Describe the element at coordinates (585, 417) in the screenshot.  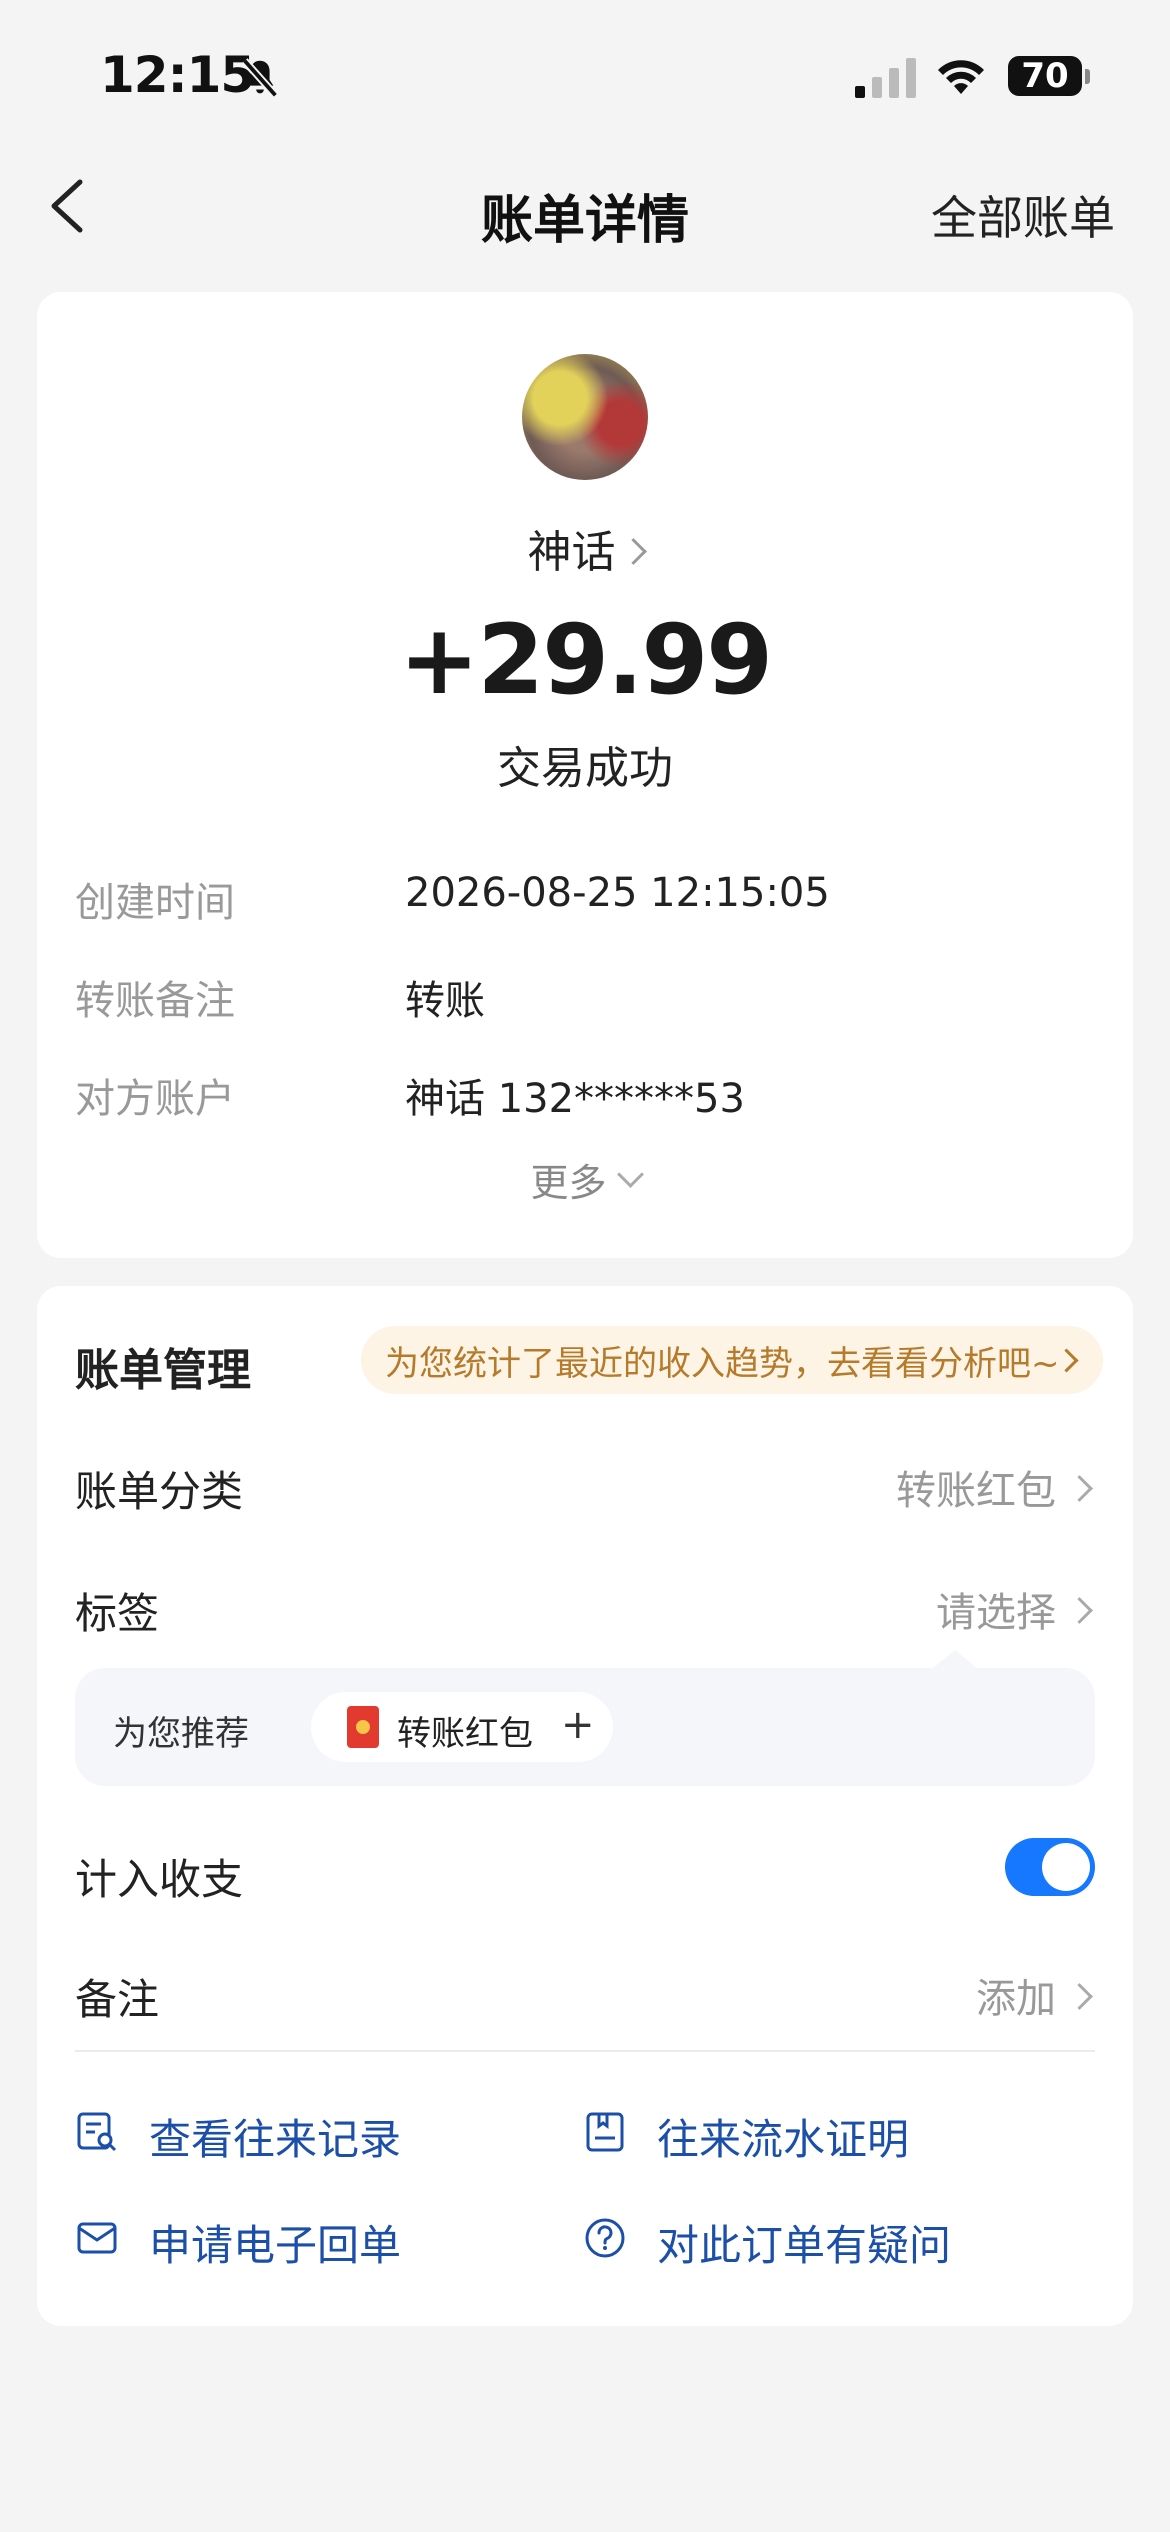
I see `avatar` at that location.